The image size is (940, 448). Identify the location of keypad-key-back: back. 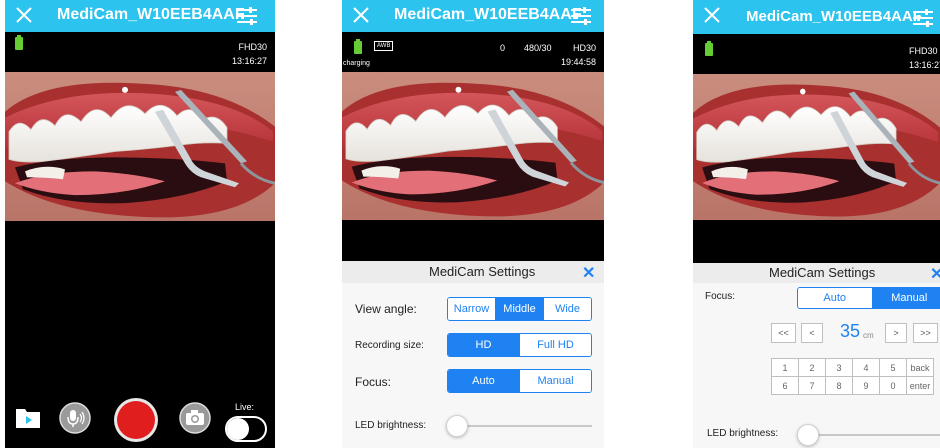
(920, 368).